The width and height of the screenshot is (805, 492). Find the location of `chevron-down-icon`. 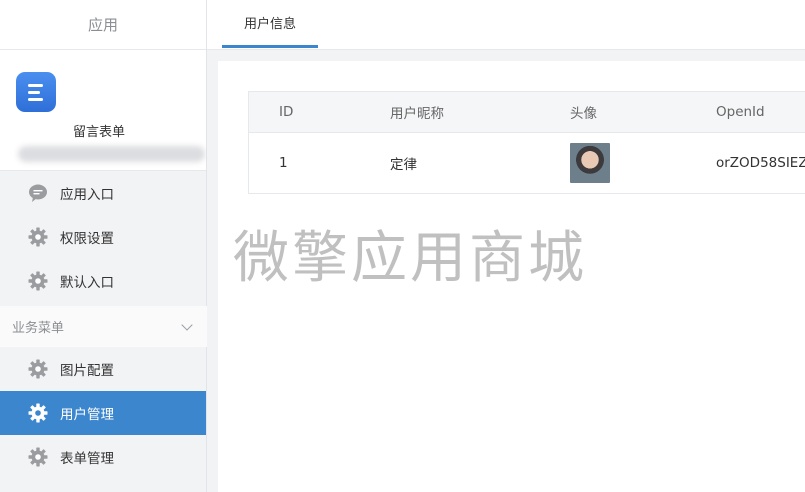

chevron-down-icon is located at coordinates (187, 324).